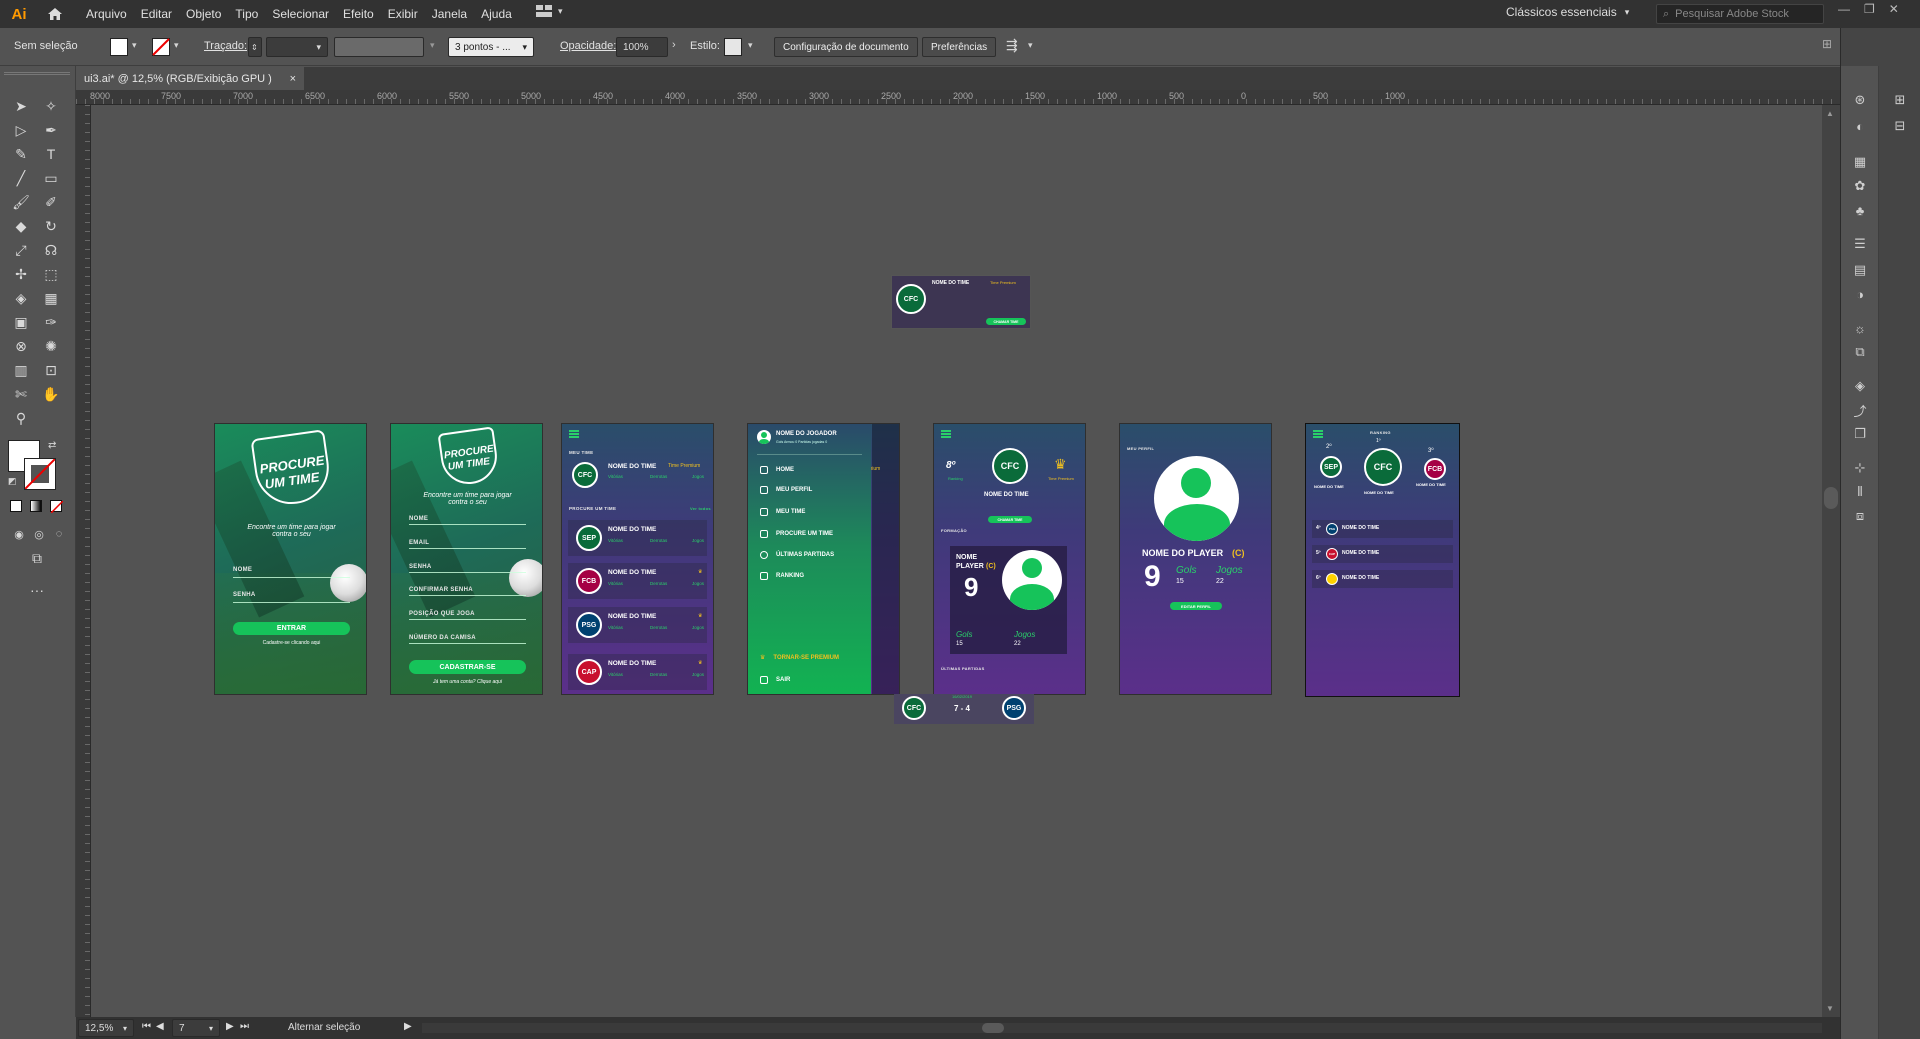 This screenshot has width=1920, height=1039. What do you see at coordinates (57, 507) in the screenshot?
I see `none-mode-icon` at bounding box center [57, 507].